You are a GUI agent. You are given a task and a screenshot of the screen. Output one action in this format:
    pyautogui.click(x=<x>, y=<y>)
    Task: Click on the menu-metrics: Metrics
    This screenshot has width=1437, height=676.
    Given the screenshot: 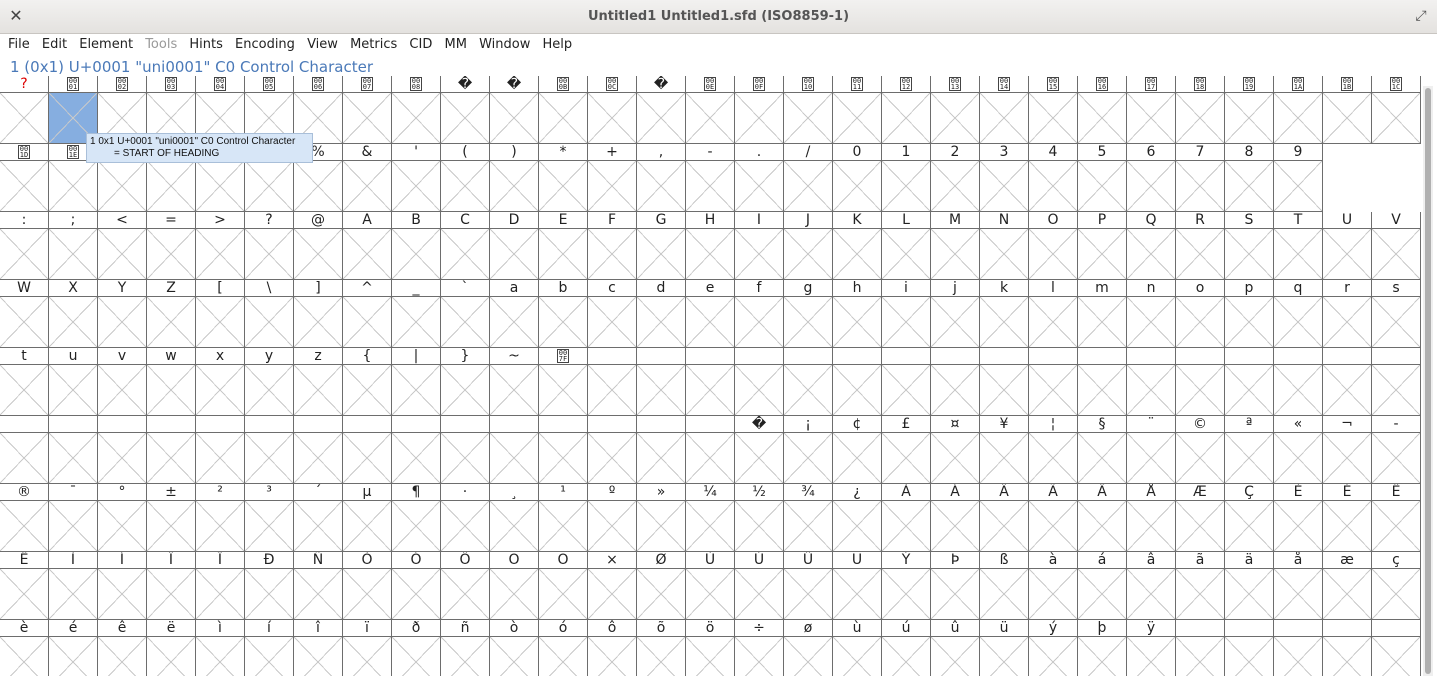 What is the action you would take?
    pyautogui.click(x=373, y=44)
    